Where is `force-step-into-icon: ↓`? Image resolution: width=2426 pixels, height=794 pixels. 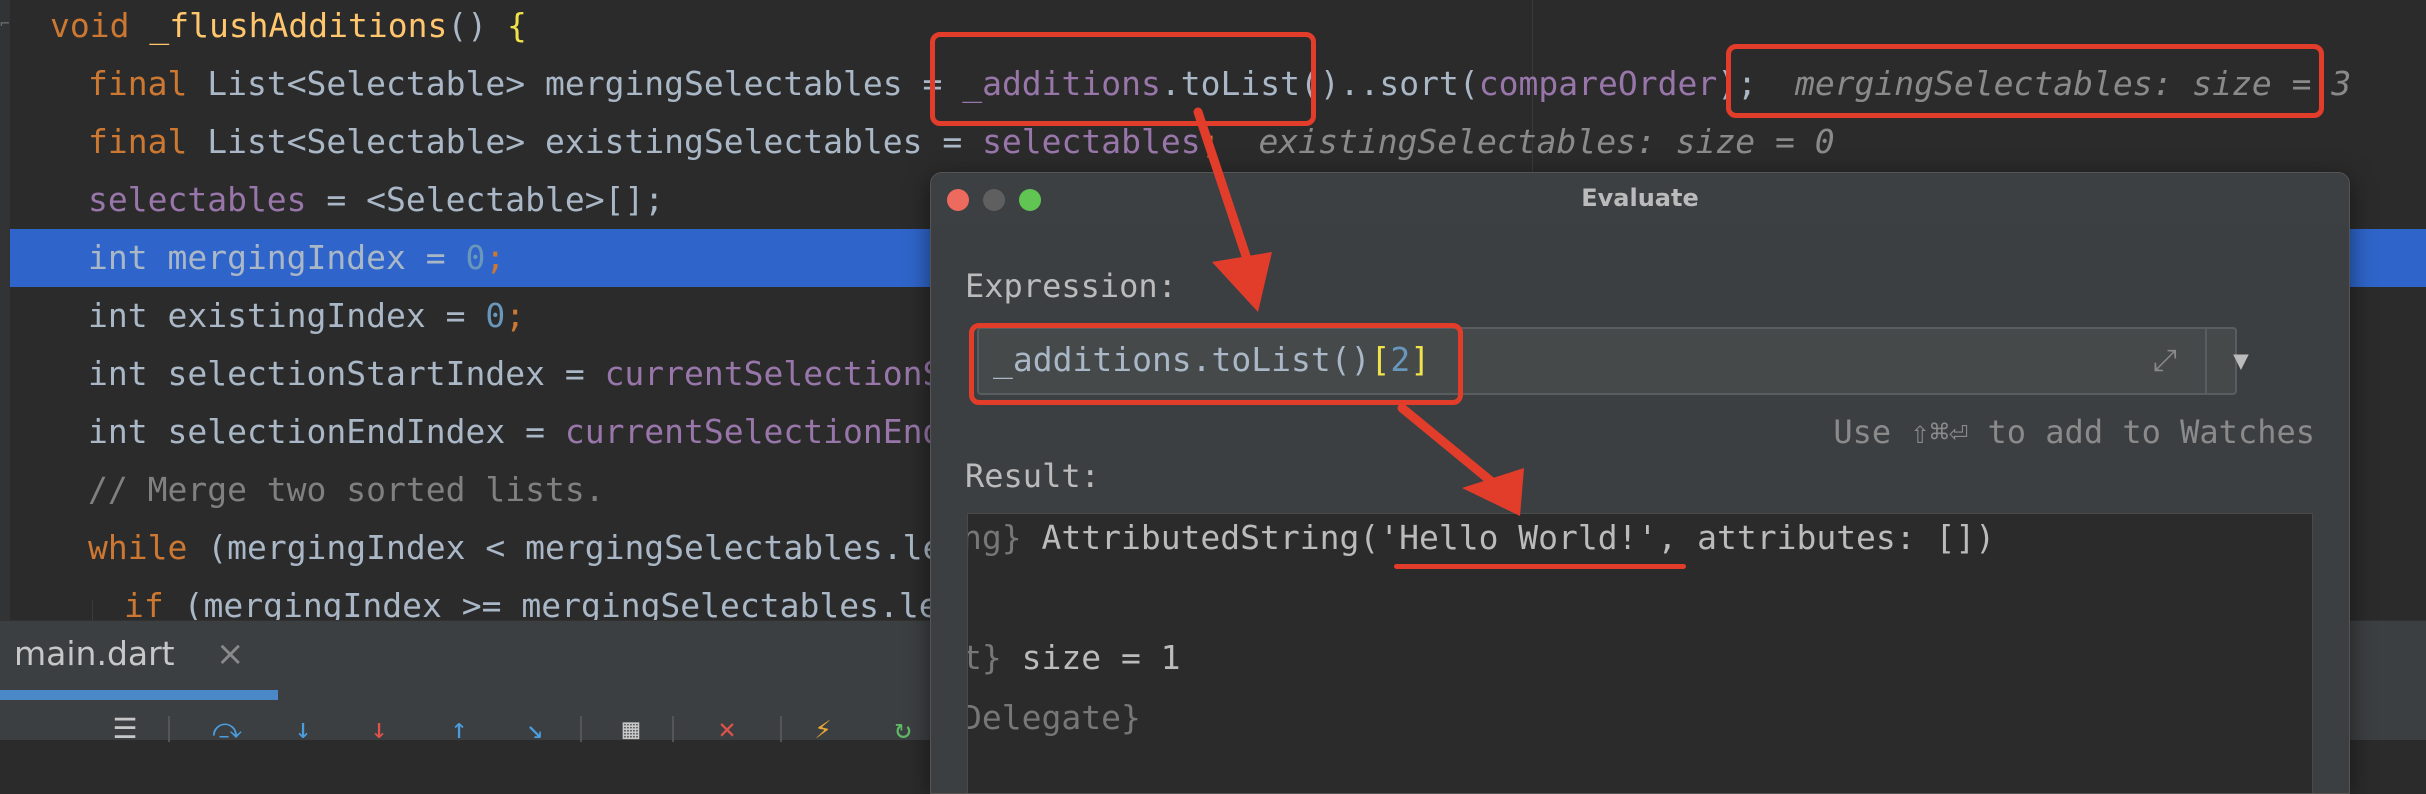 force-step-into-icon: ↓ is located at coordinates (379, 729).